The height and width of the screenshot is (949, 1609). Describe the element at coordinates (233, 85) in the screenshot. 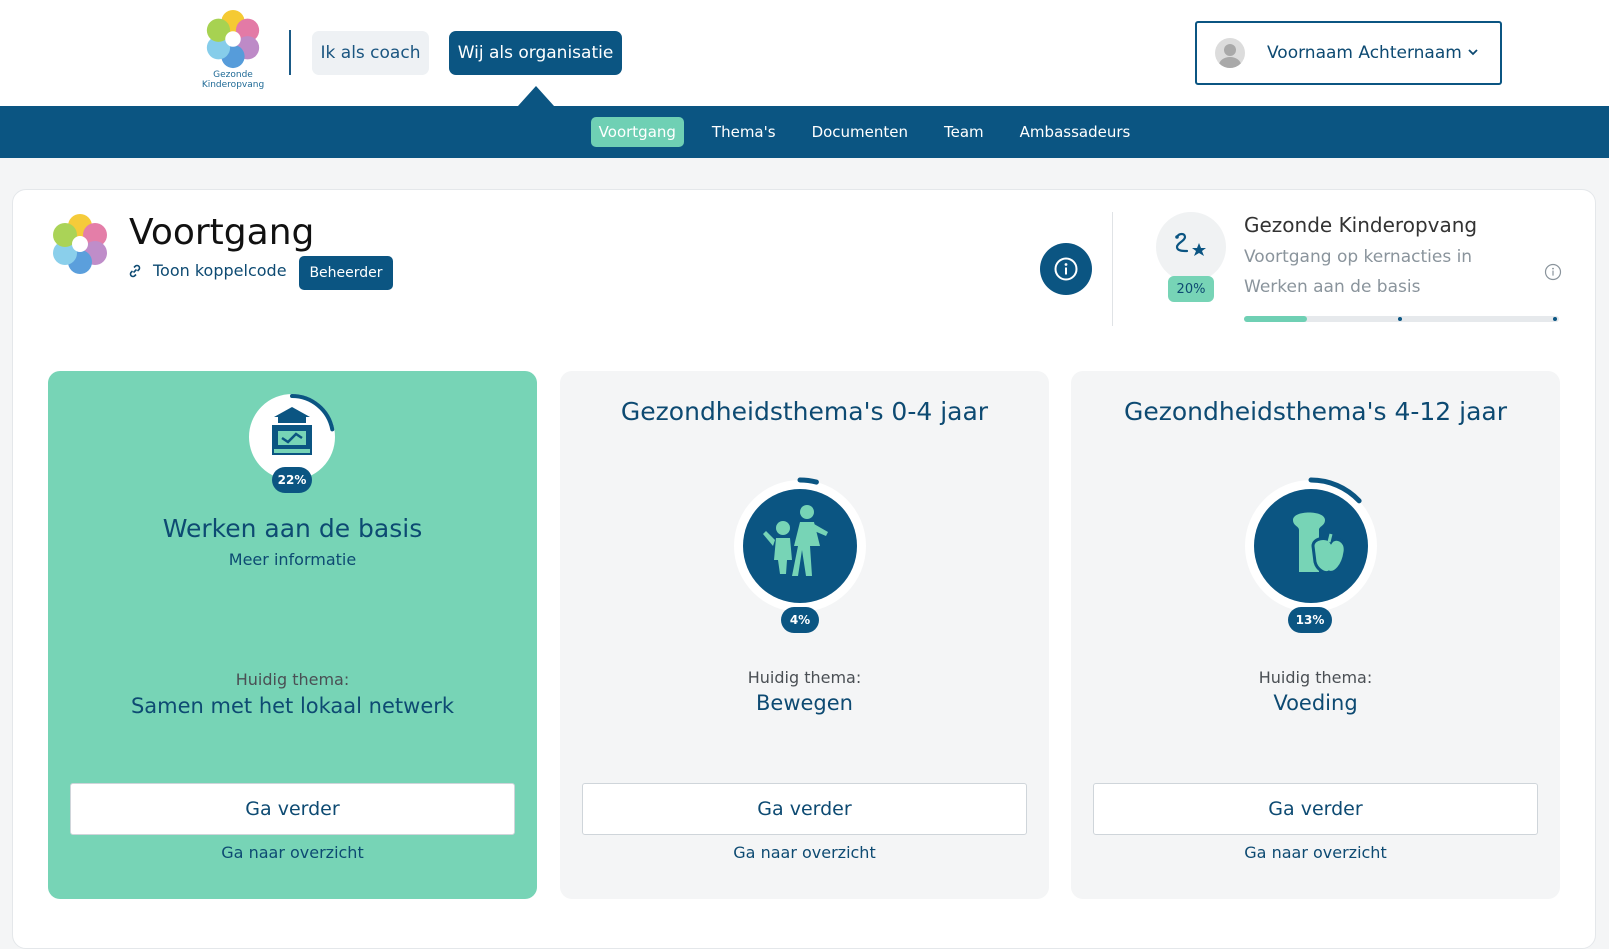

I see `brand-name-line2: Kinderopvang` at that location.